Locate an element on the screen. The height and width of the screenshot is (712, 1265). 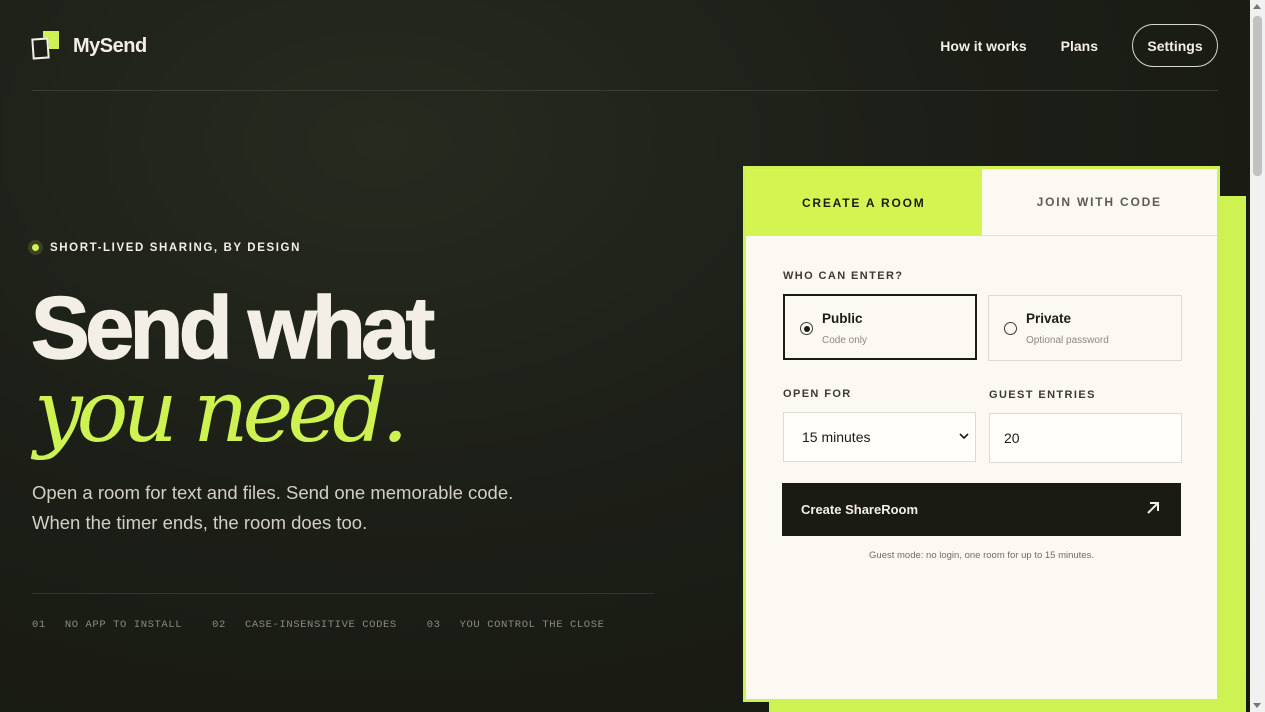
guest-entries-value: 20 is located at coordinates (1012, 438).